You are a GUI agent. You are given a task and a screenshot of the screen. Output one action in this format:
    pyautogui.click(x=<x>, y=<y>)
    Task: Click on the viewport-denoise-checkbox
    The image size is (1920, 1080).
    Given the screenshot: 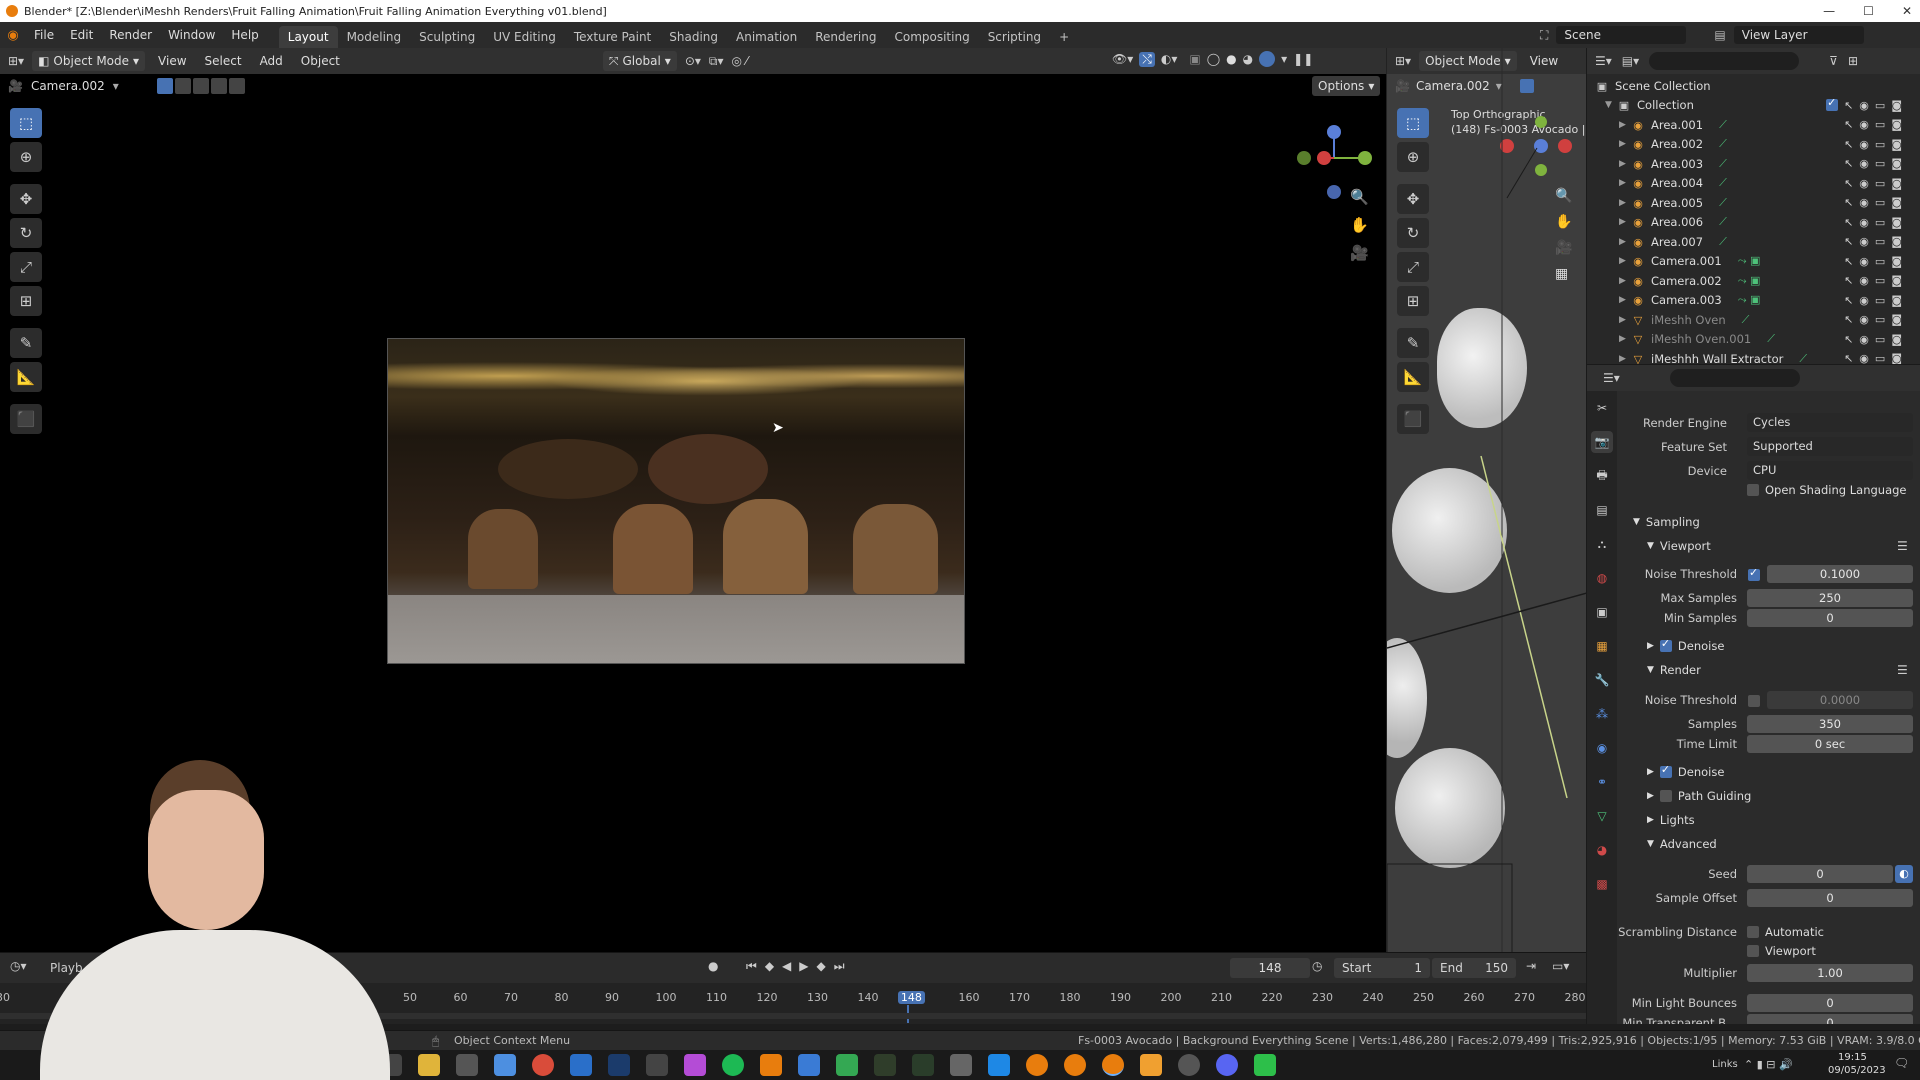 What is the action you would take?
    pyautogui.click(x=1665, y=644)
    